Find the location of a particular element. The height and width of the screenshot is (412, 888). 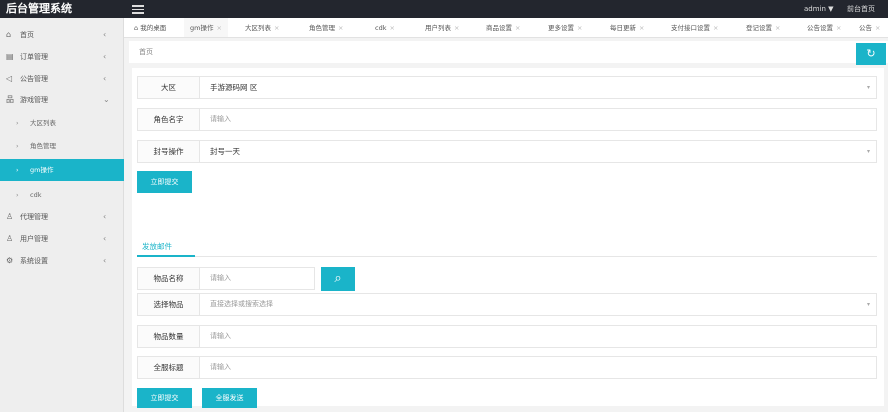

user-menu: admin ▼ is located at coordinates (819, 9).